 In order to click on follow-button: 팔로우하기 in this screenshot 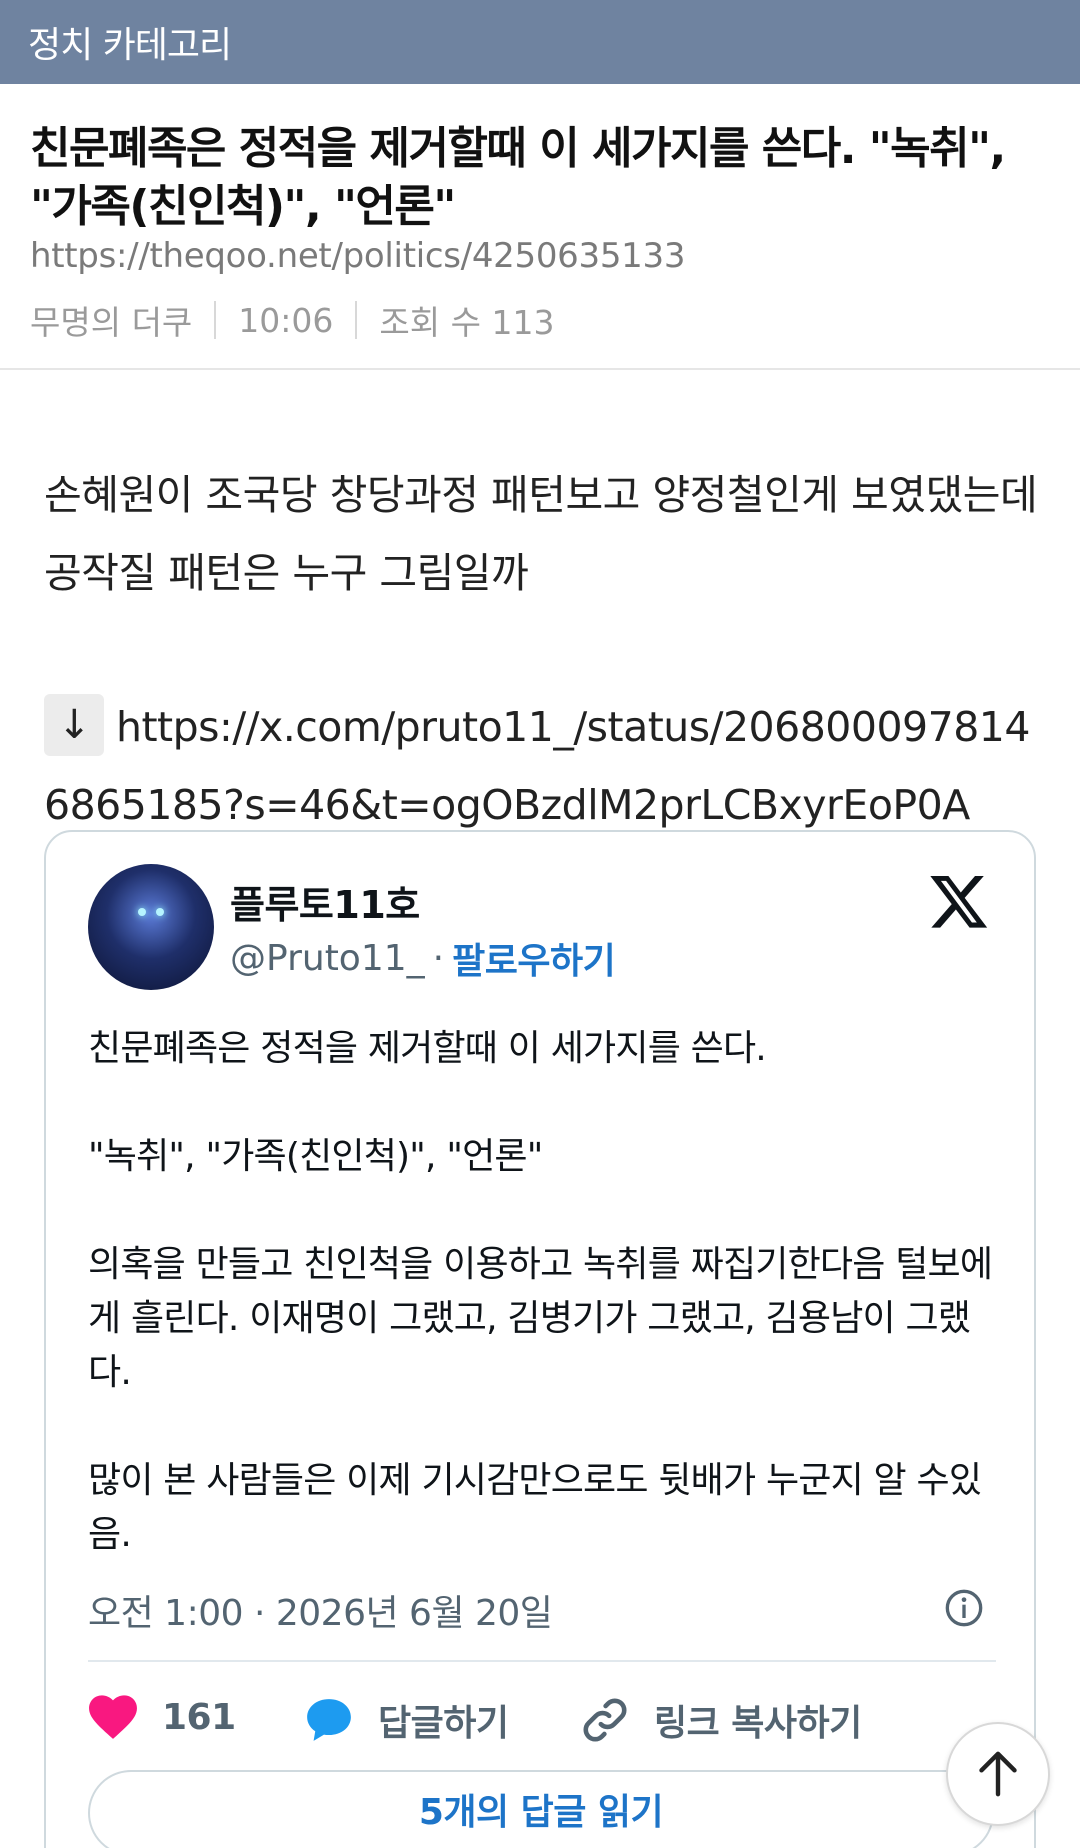, I will do `click(534, 958)`.